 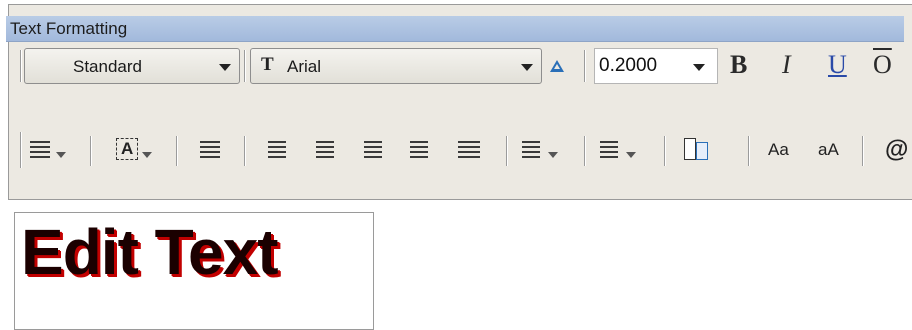 What do you see at coordinates (786, 65) in the screenshot?
I see `italic-button: I` at bounding box center [786, 65].